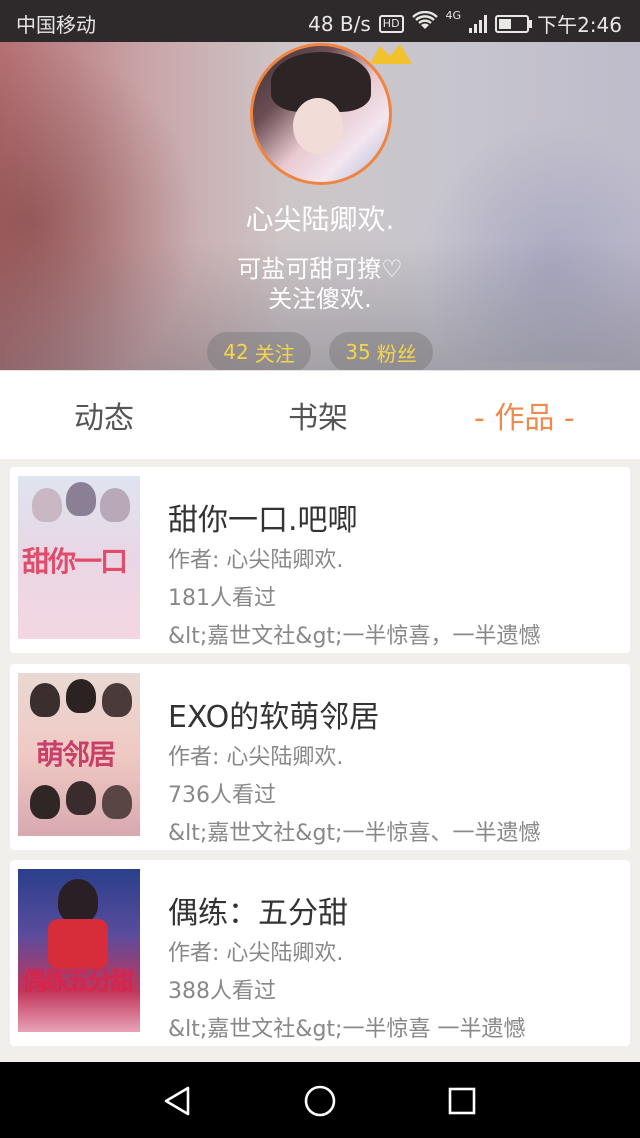  What do you see at coordinates (453, 15) in the screenshot?
I see `network-type: 4G` at bounding box center [453, 15].